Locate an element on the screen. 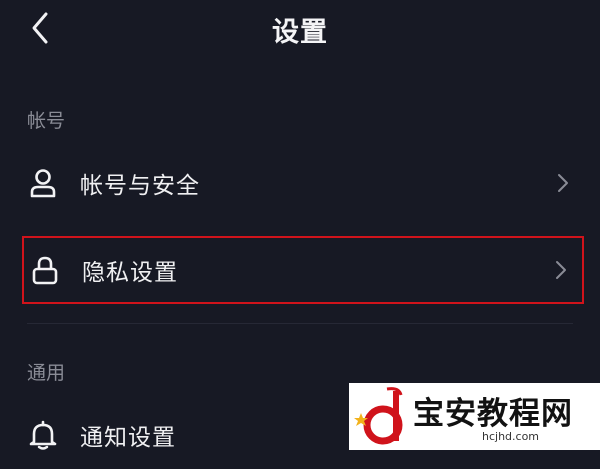 Image resolution: width=600 pixels, height=469 pixels. section-divider is located at coordinates (300, 323).